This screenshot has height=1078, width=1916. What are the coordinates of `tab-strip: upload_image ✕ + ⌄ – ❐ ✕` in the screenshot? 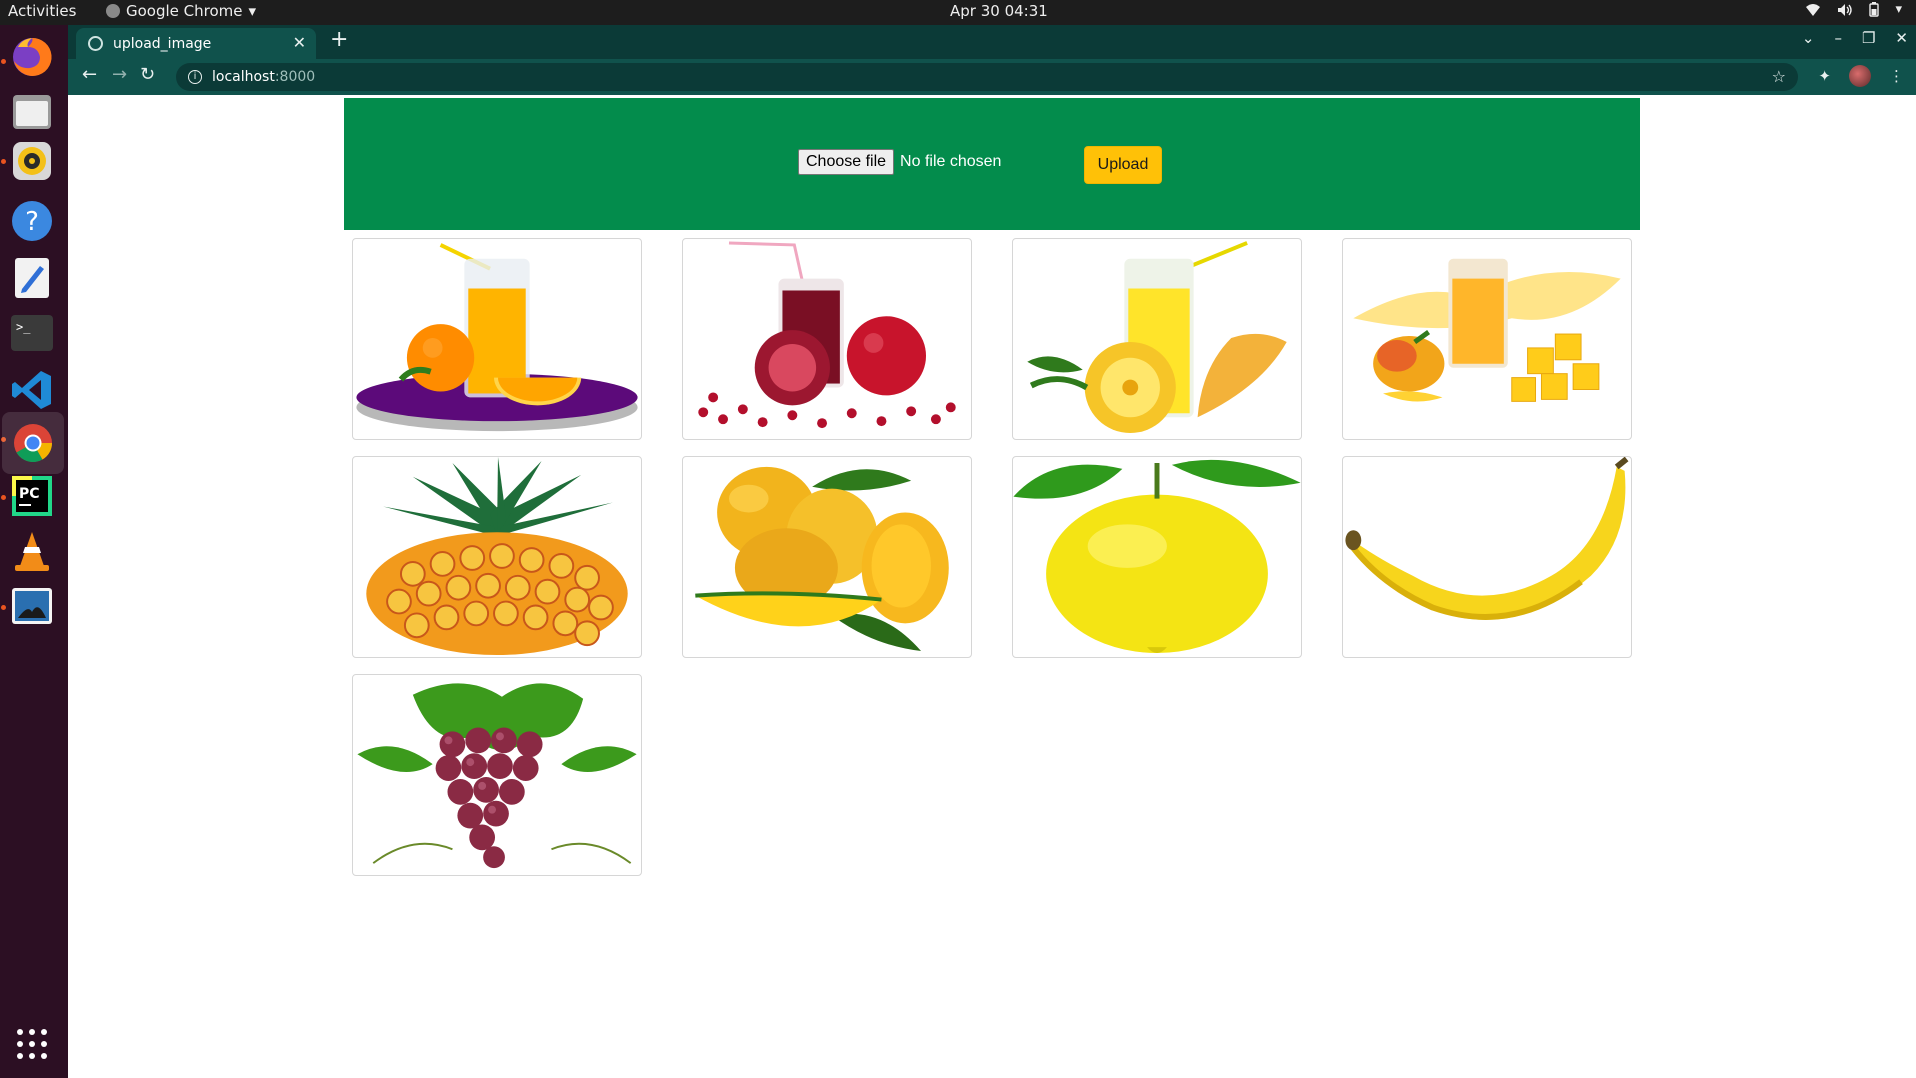 It's located at (992, 42).